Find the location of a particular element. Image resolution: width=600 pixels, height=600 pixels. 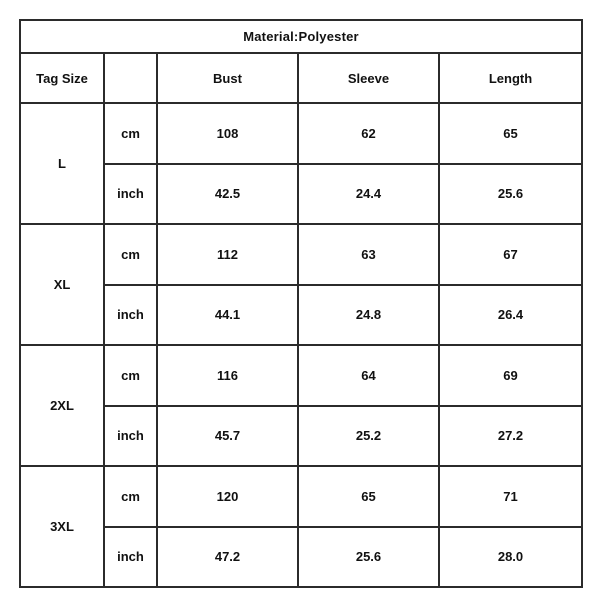

length-value-cm: 69 is located at coordinates (510, 375).